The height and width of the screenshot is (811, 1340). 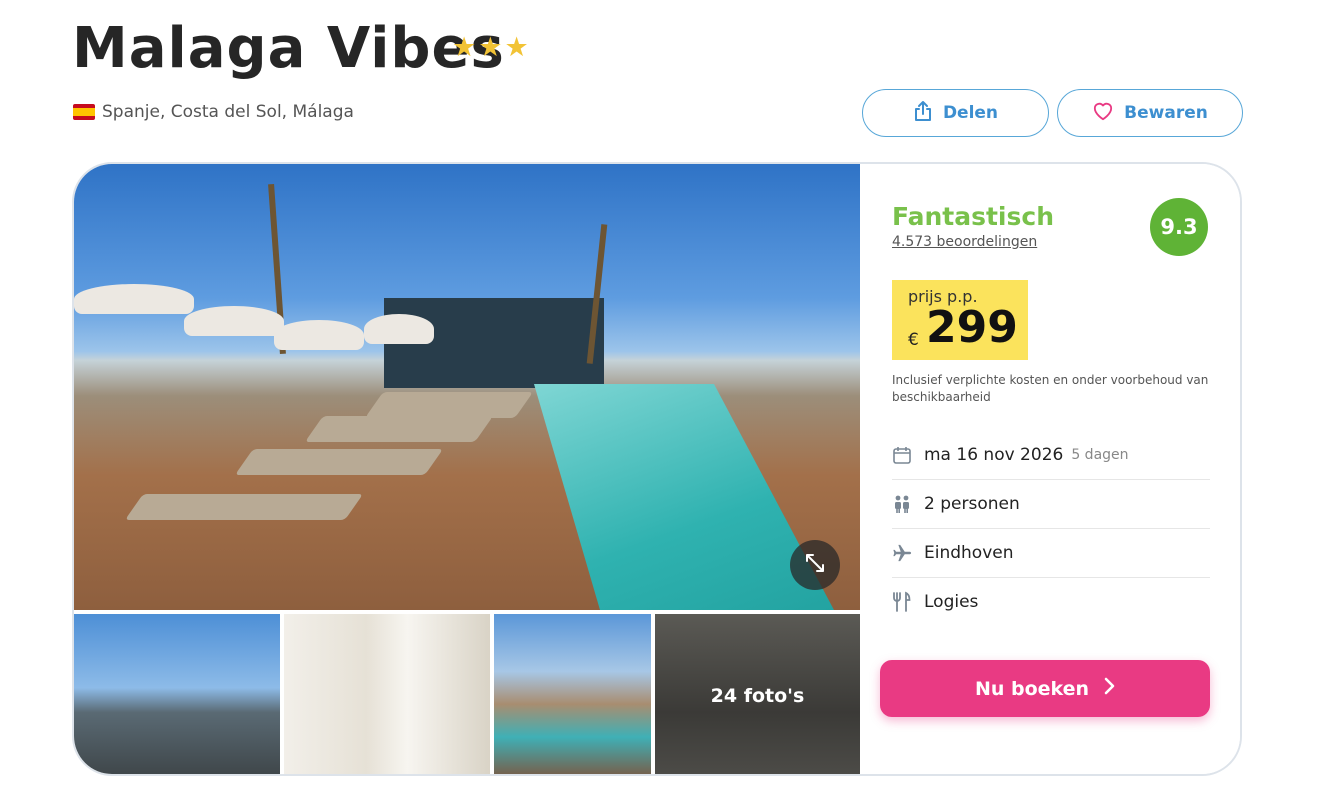 I want to click on reviews-link: 4.573 beoordelingen, so click(x=964, y=242).